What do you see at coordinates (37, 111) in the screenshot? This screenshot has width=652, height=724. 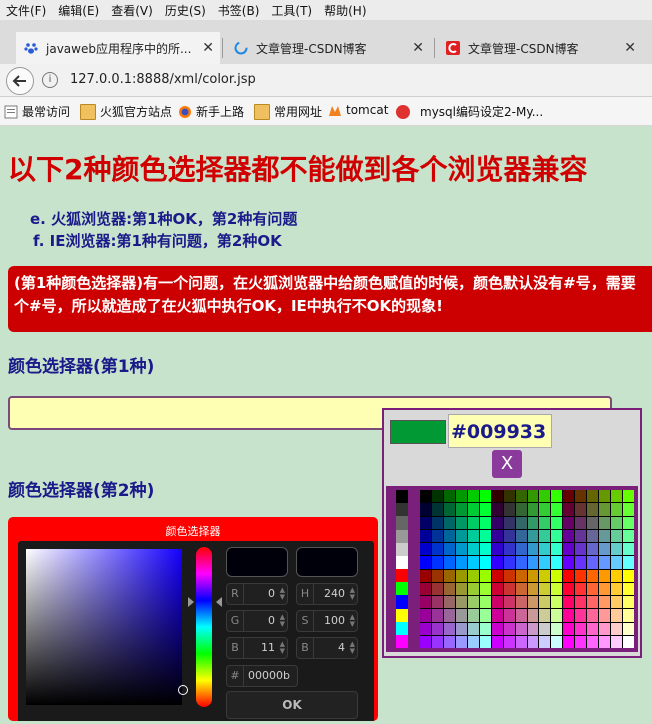 I see `bookmark-most-visited: 最常访问` at bounding box center [37, 111].